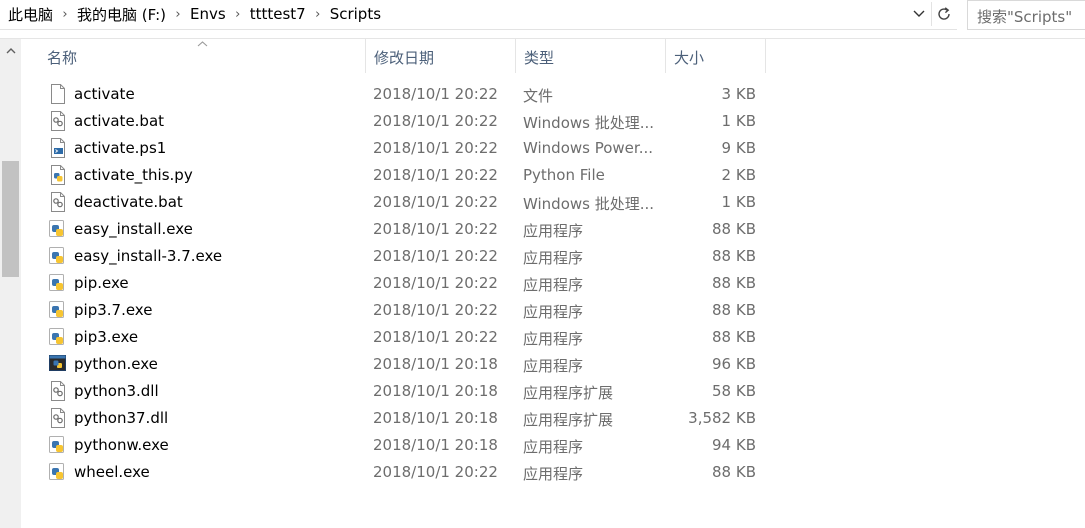  I want to click on sort-ascending-caret-icon, so click(202, 44).